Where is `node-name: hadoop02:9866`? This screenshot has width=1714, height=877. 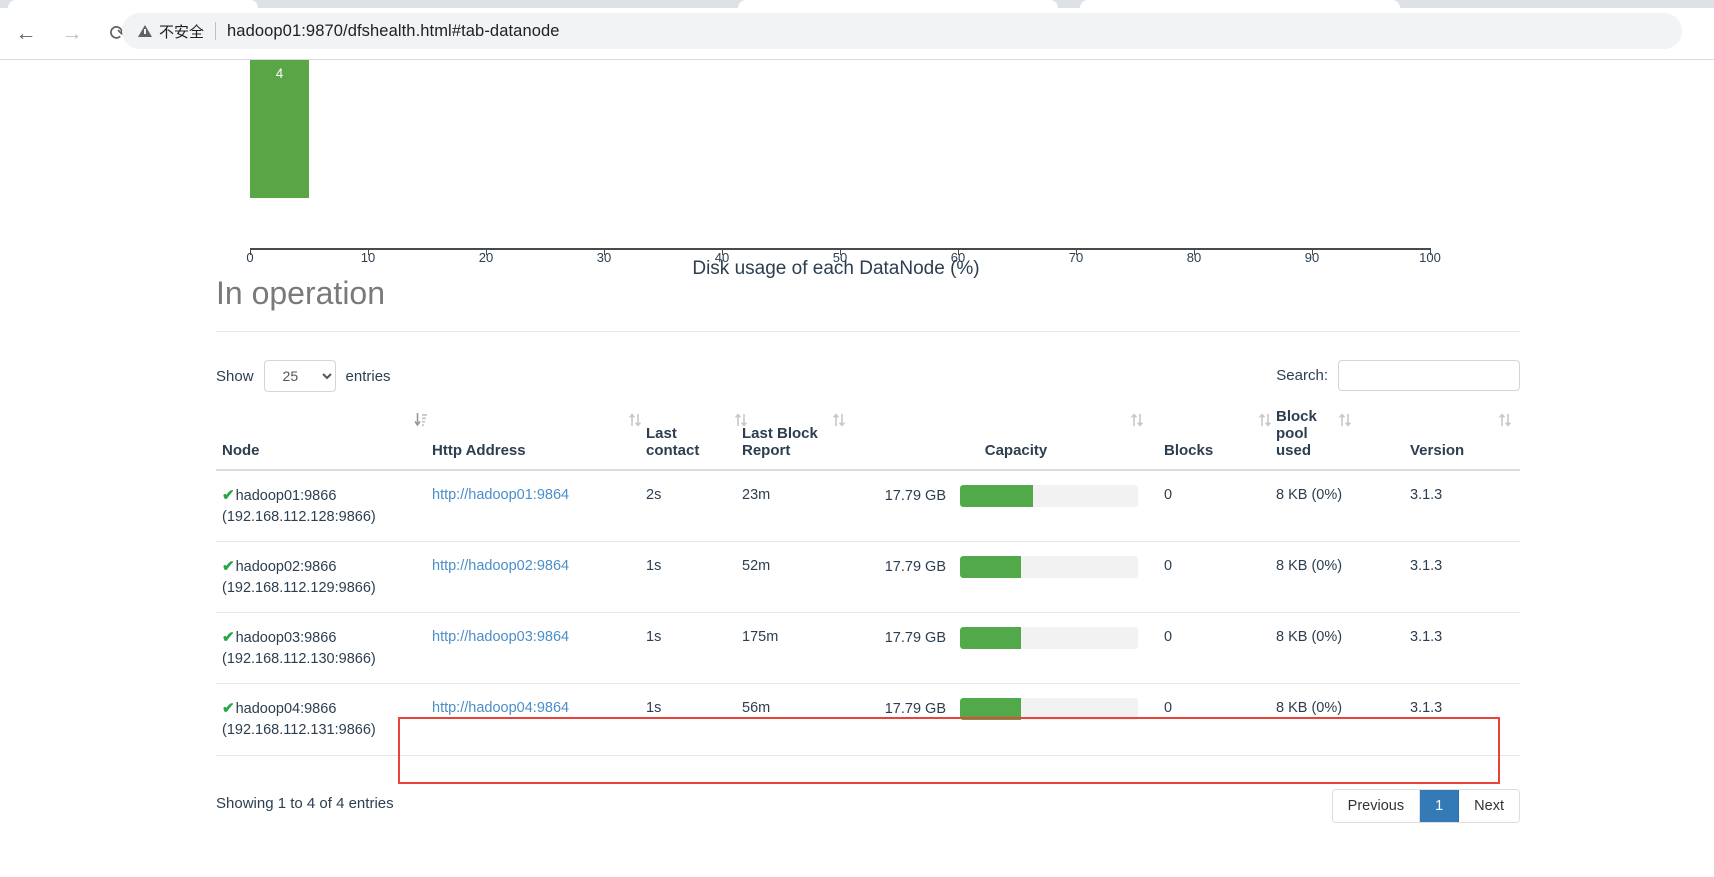 node-name: hadoop02:9866 is located at coordinates (286, 567).